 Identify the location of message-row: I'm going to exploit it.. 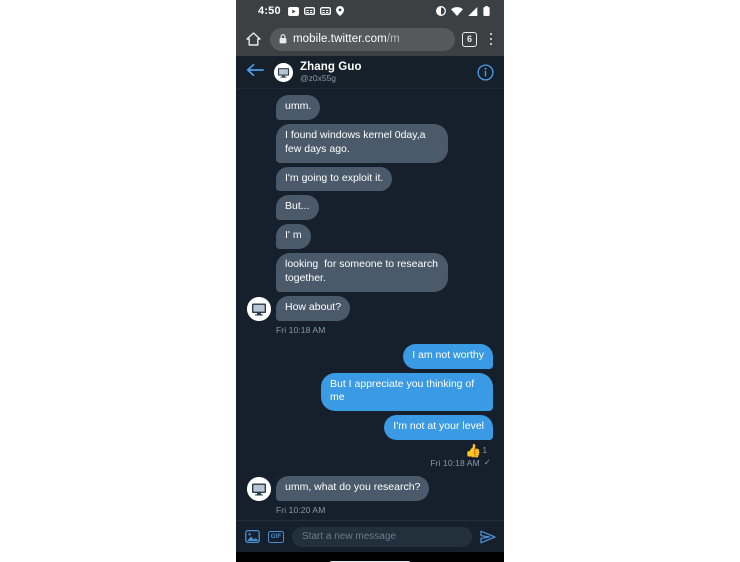
(370, 179).